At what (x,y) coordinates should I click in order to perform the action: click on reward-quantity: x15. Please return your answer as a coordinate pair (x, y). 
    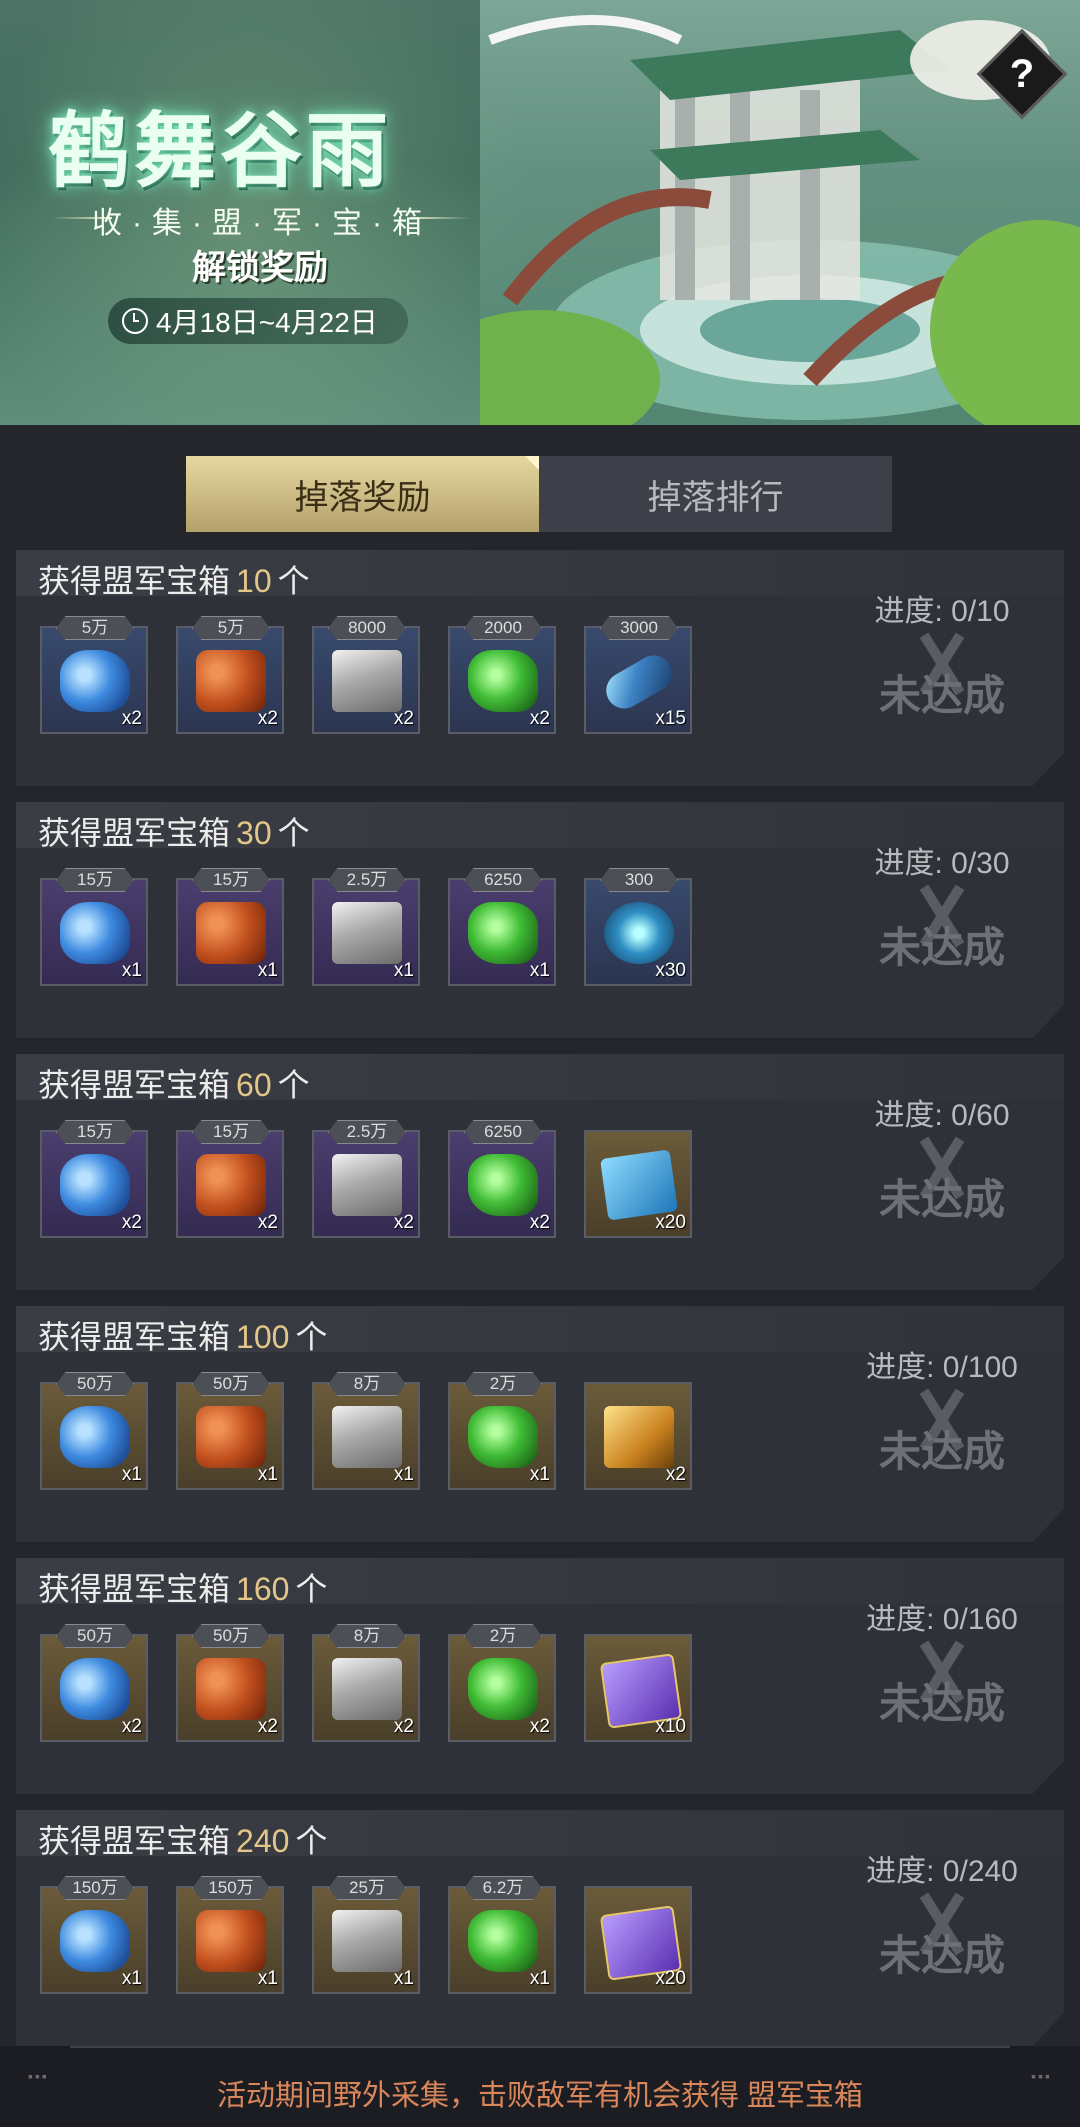
    Looking at the image, I should click on (670, 718).